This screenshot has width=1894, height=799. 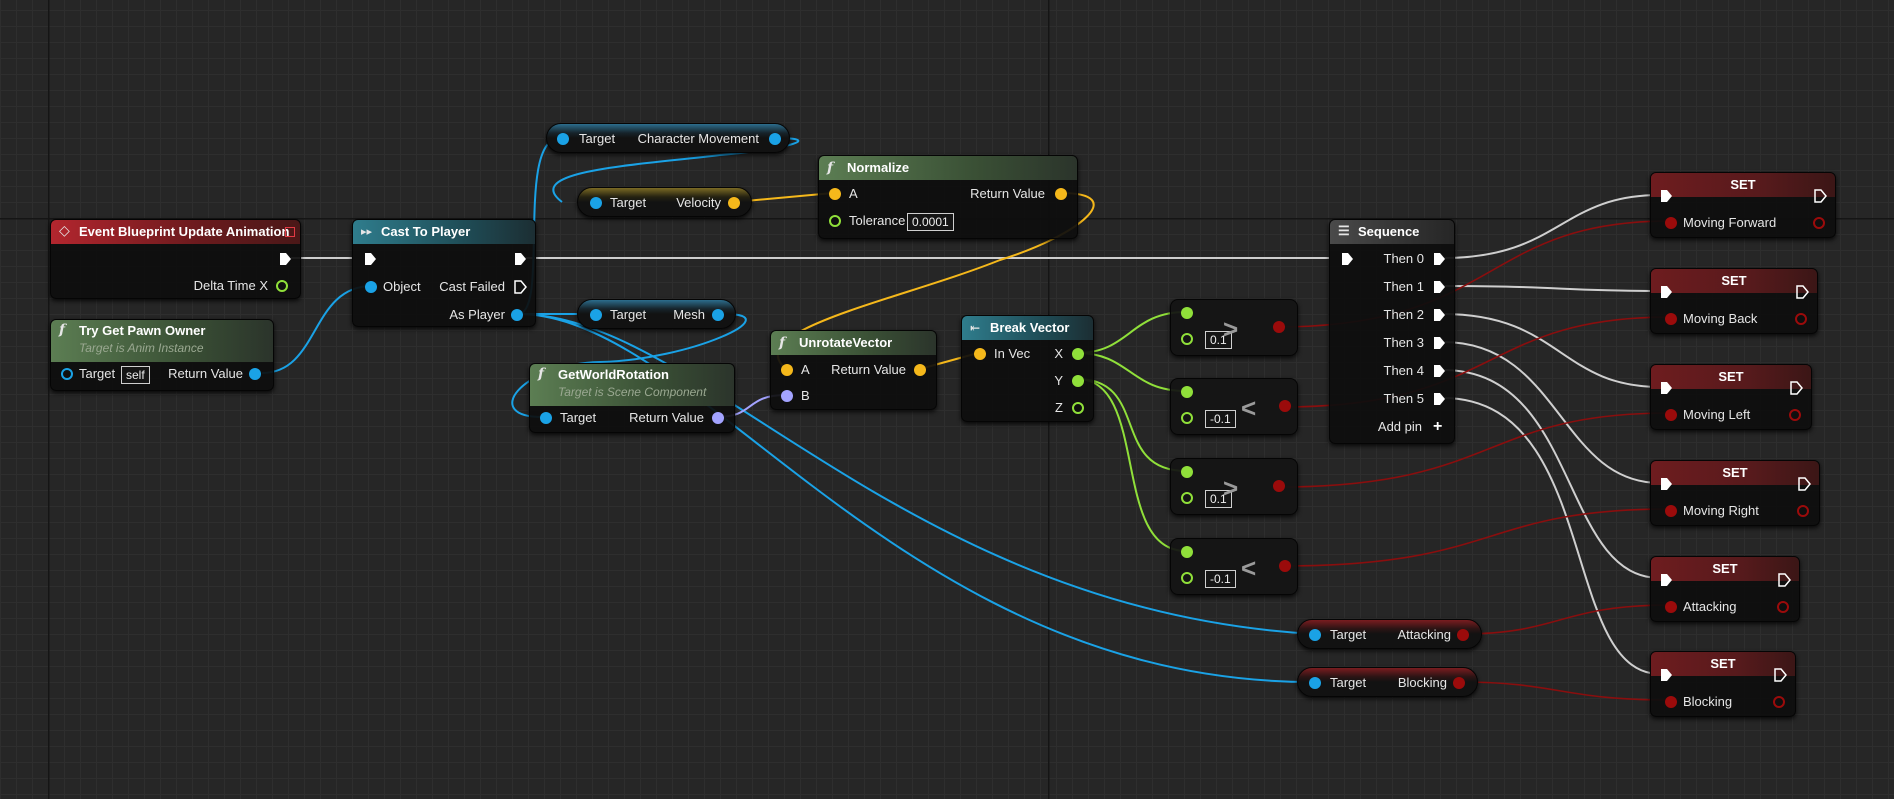 What do you see at coordinates (1439, 371) in the screenshot?
I see `then-4-pin` at bounding box center [1439, 371].